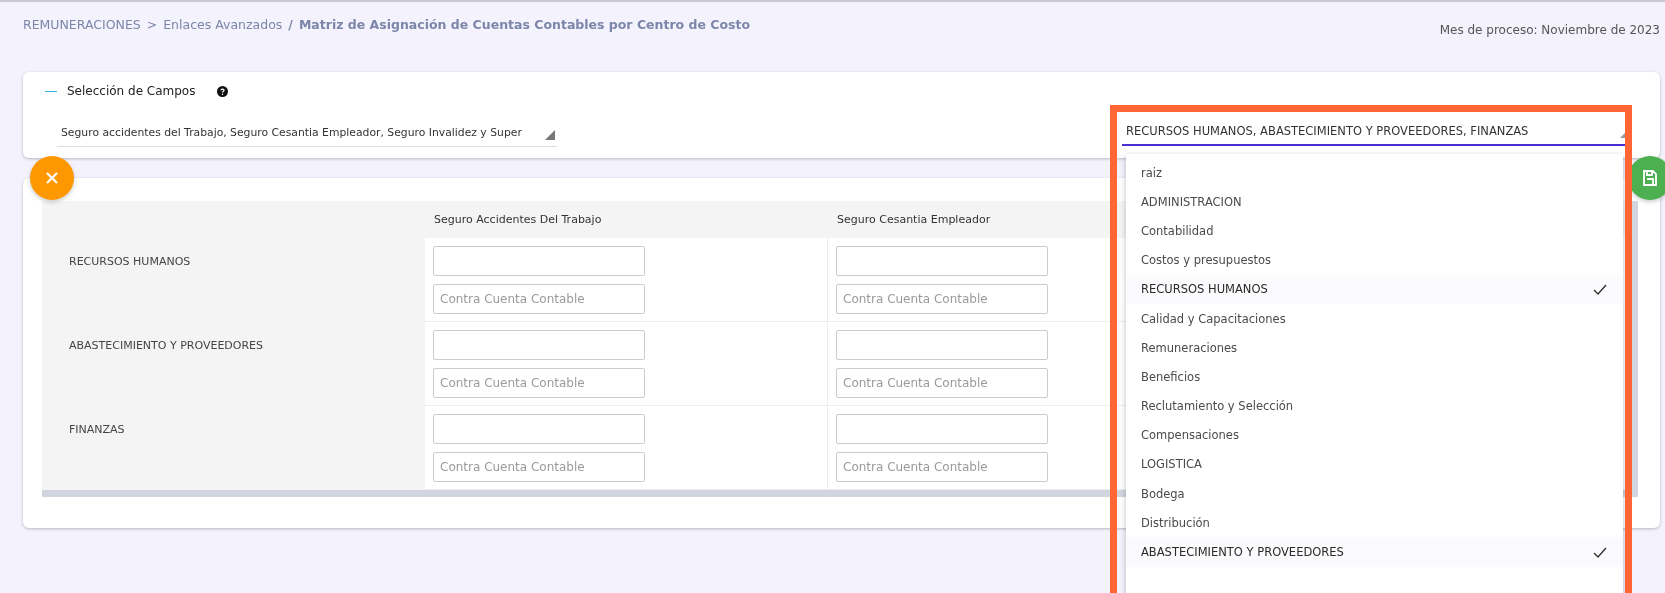 Image resolution: width=1665 pixels, height=593 pixels. Describe the element at coordinates (517, 219) in the screenshot. I see `column-header: Seguro Accidentes Del Trabajo` at that location.